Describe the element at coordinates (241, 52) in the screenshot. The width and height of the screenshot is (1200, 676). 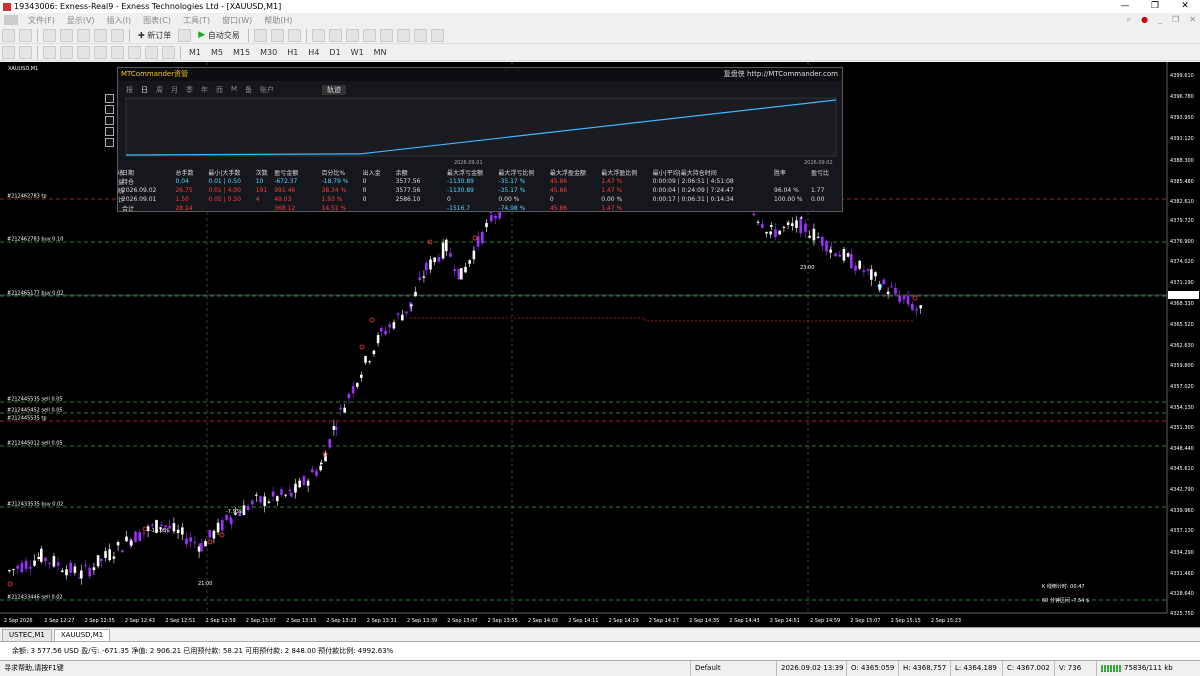
I see `timeframe-m15: M15` at that location.